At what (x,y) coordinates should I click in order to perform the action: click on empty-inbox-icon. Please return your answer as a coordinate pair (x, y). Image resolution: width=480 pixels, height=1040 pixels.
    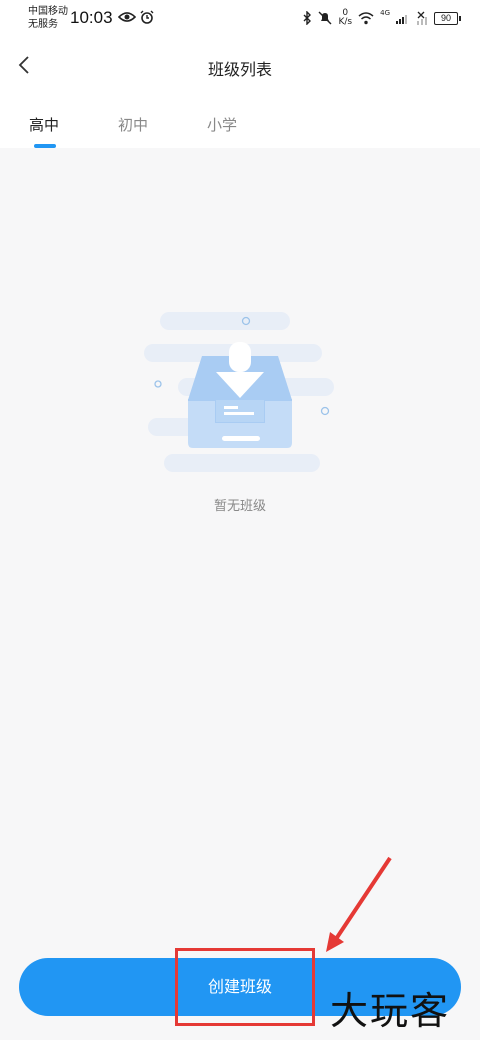
    Looking at the image, I should click on (239, 392).